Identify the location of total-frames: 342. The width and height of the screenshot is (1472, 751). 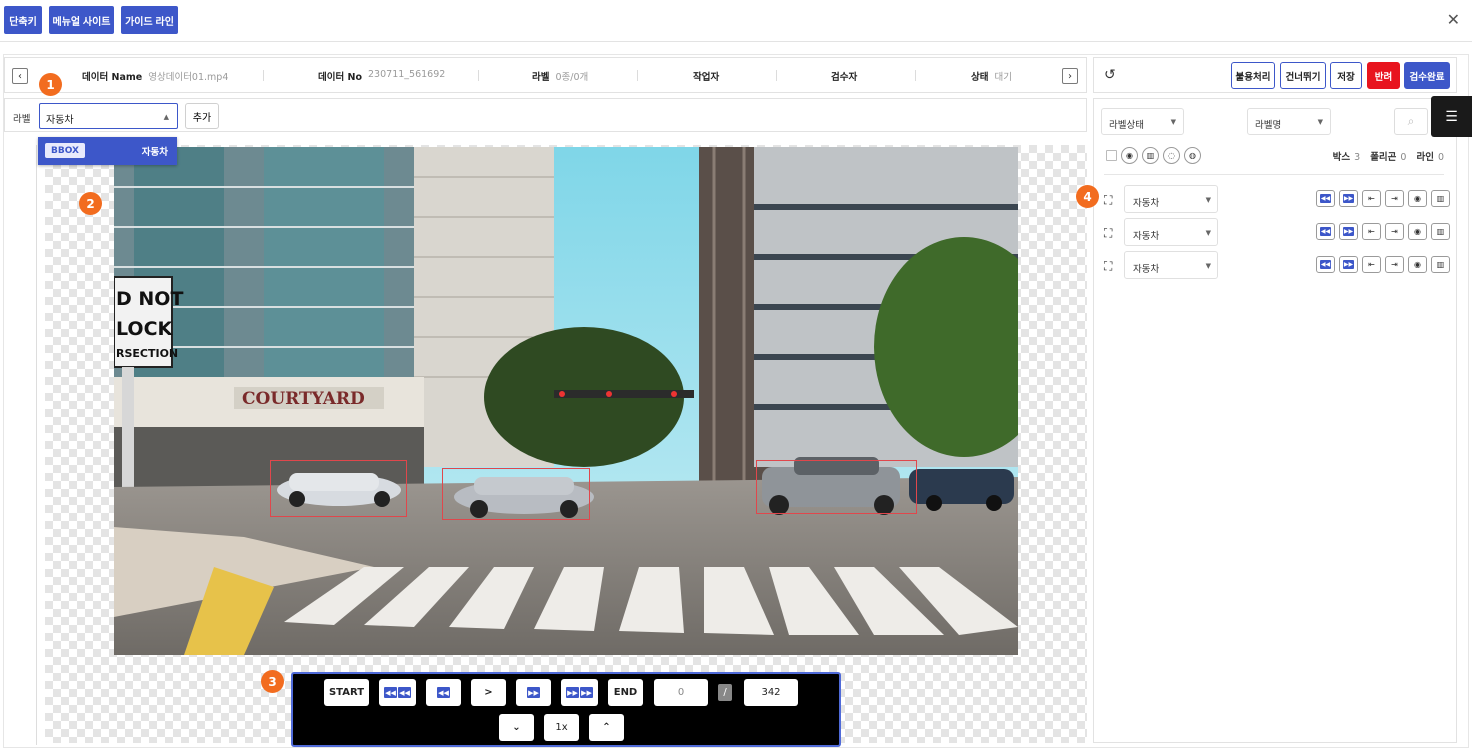
(771, 692).